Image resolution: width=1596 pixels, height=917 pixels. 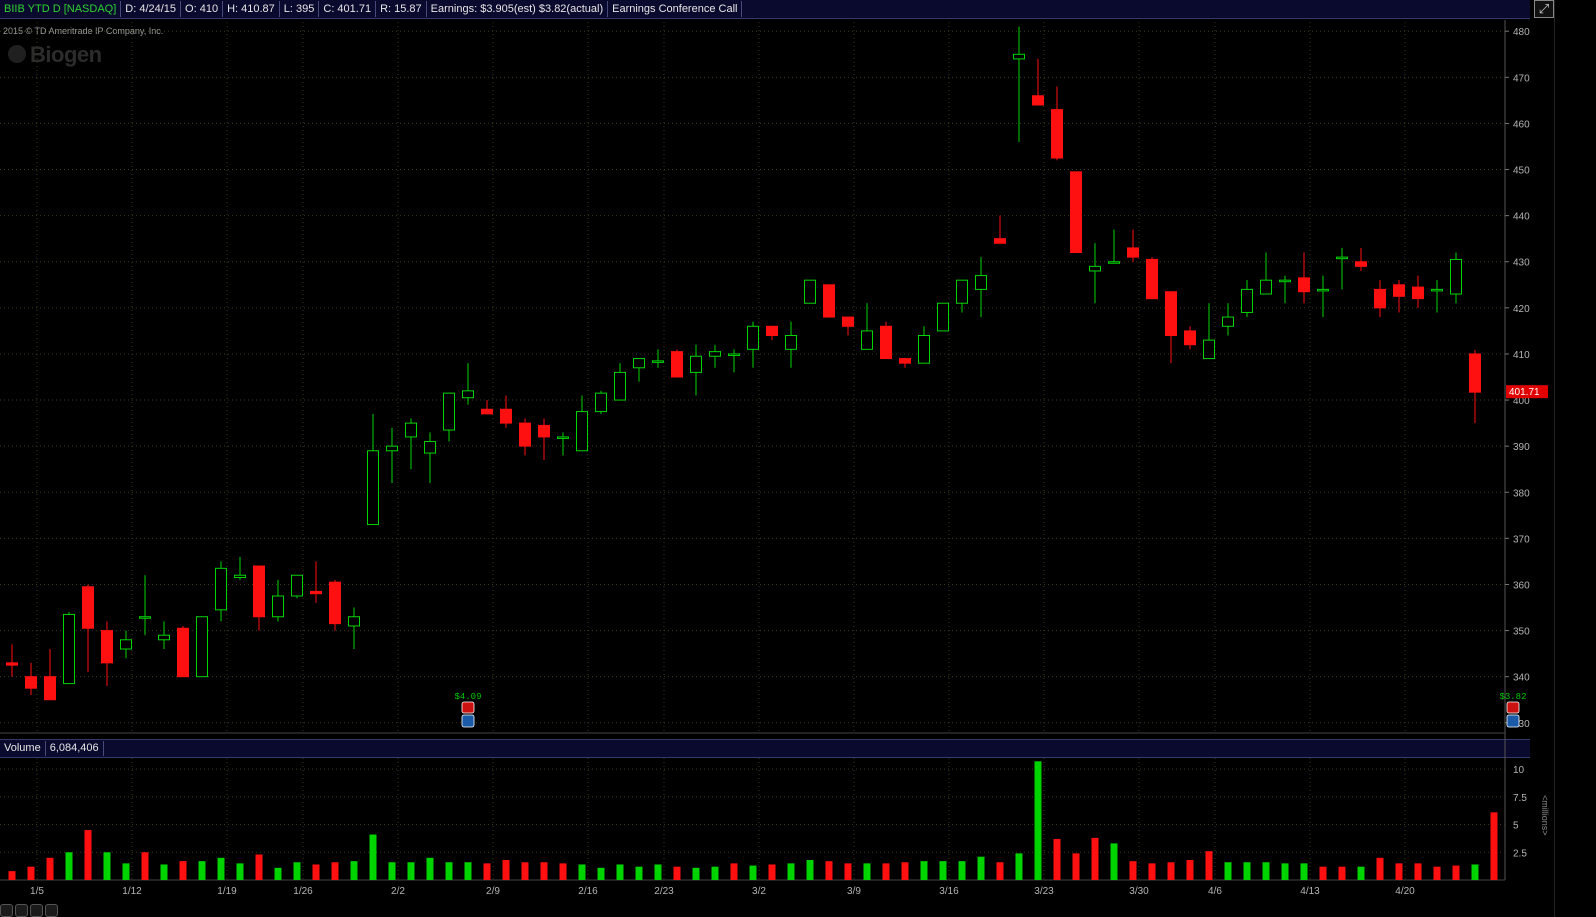 What do you see at coordinates (36, 910) in the screenshot?
I see `reset-icon` at bounding box center [36, 910].